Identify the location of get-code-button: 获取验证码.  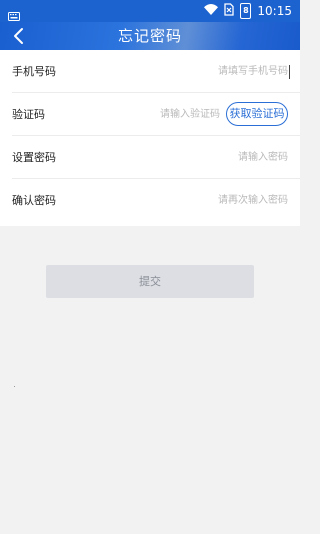
(257, 114).